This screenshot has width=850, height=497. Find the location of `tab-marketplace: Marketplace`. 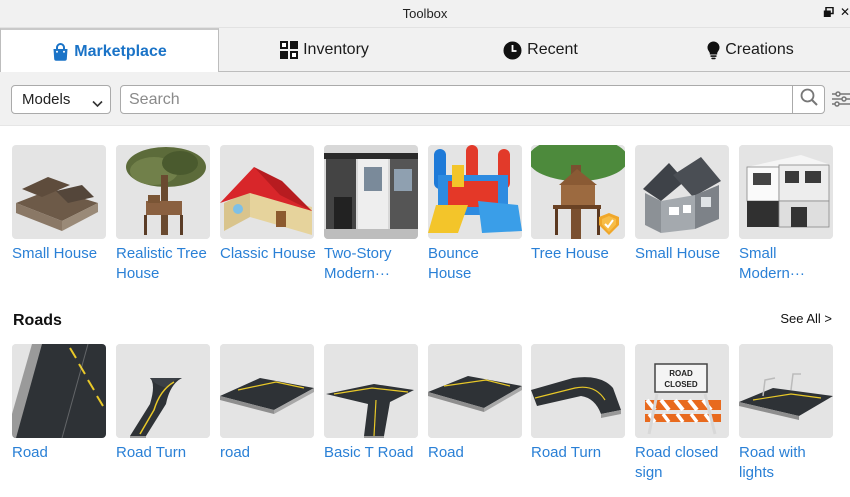

tab-marketplace: Marketplace is located at coordinates (109, 50).